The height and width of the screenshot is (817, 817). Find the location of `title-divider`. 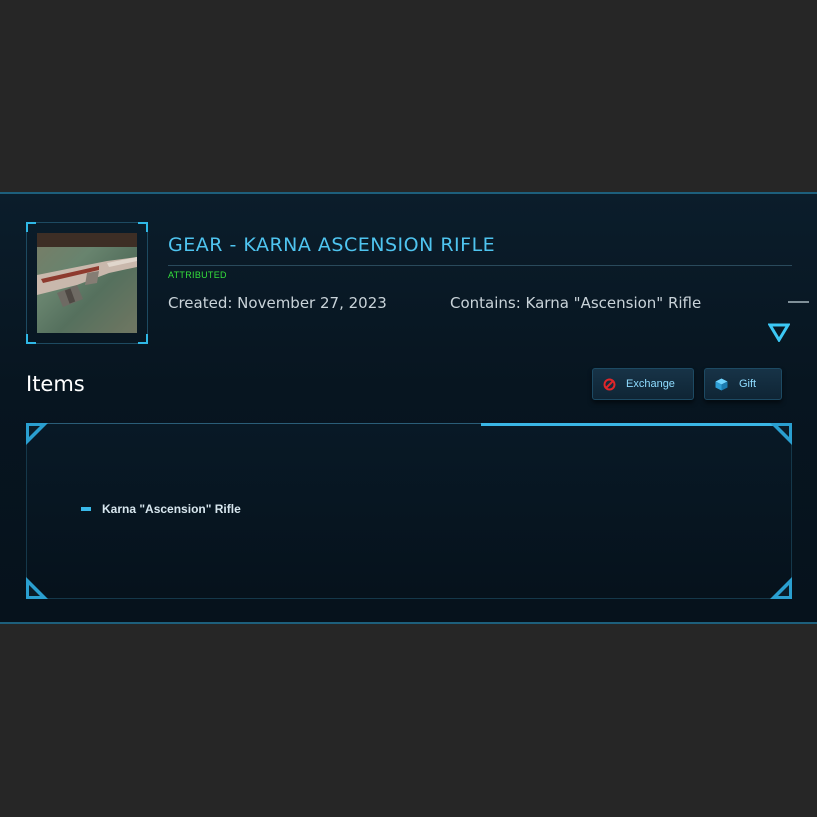

title-divider is located at coordinates (480, 265).